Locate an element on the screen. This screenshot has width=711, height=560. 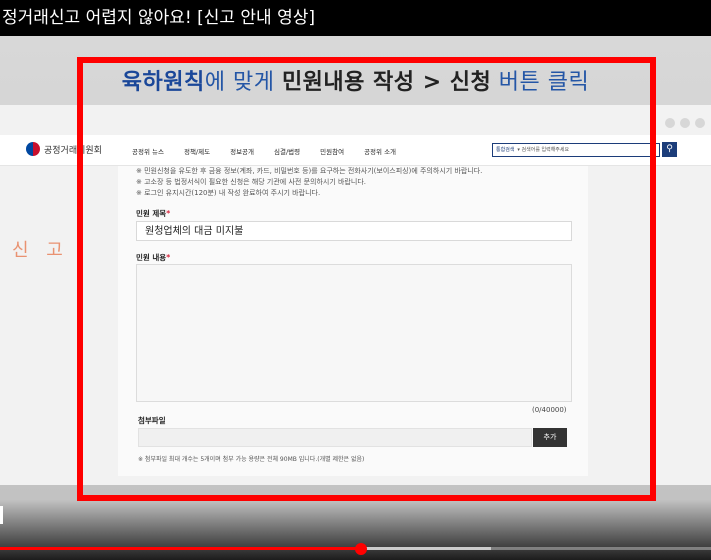
search-button: ⚲ is located at coordinates (669, 149).